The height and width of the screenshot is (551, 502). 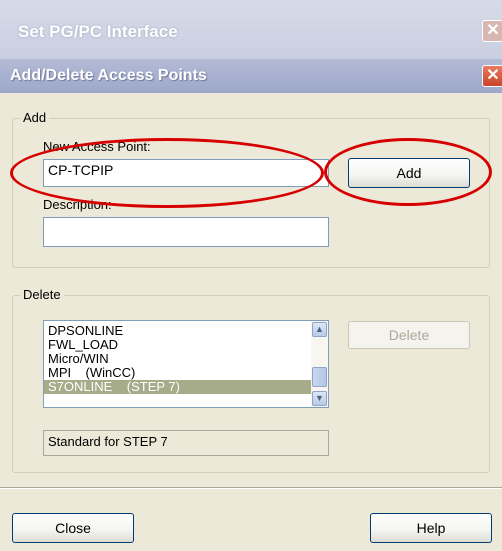 What do you see at coordinates (35, 117) in the screenshot?
I see `add-group-label: Add` at bounding box center [35, 117].